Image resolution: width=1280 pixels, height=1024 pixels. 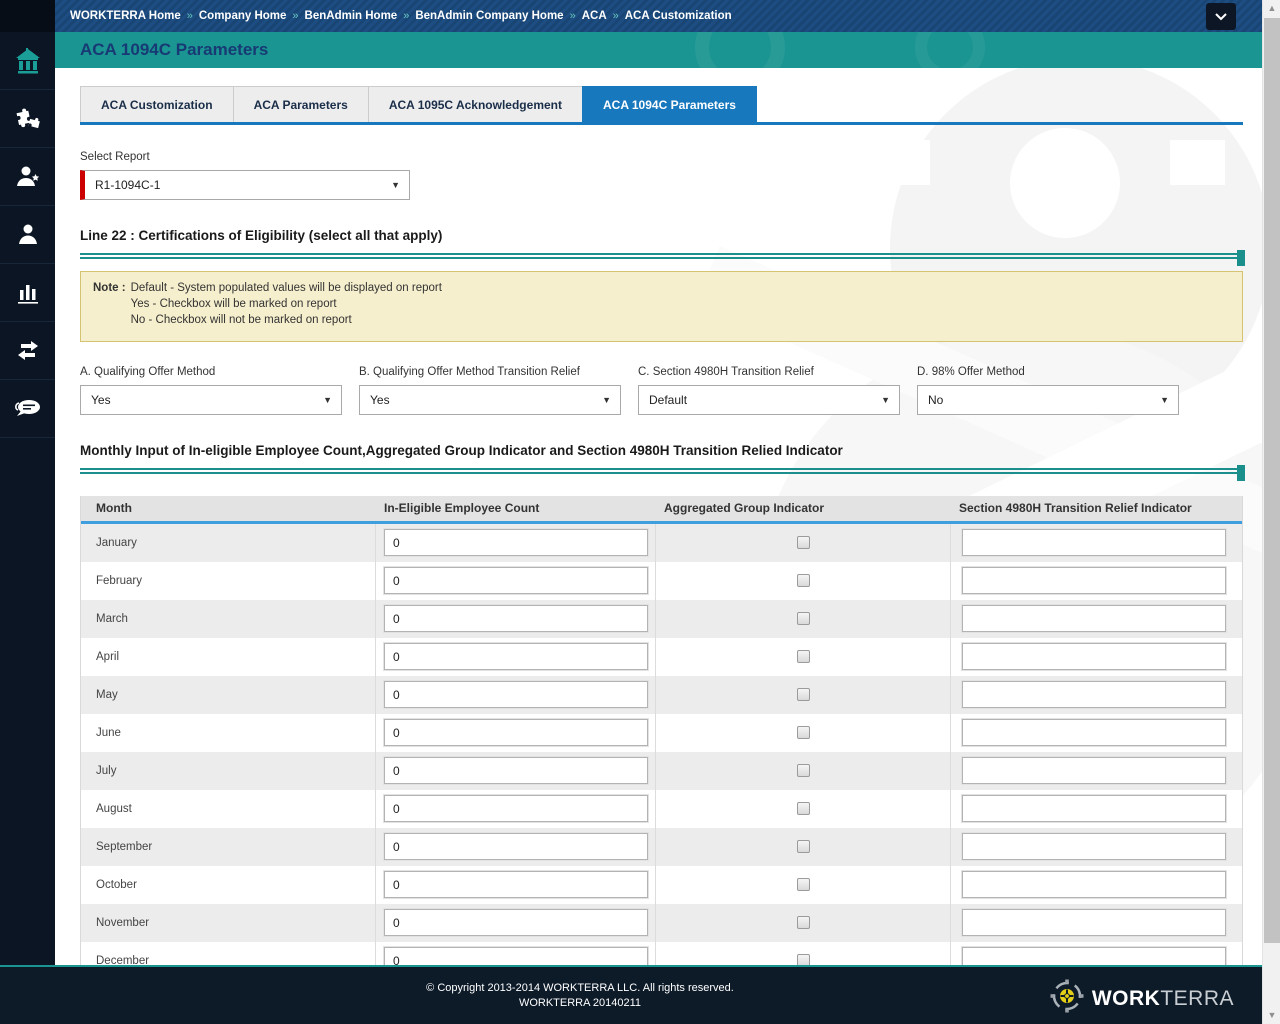 I want to click on vertical-scrollbar: ▲ ▼, so click(x=1271, y=512).